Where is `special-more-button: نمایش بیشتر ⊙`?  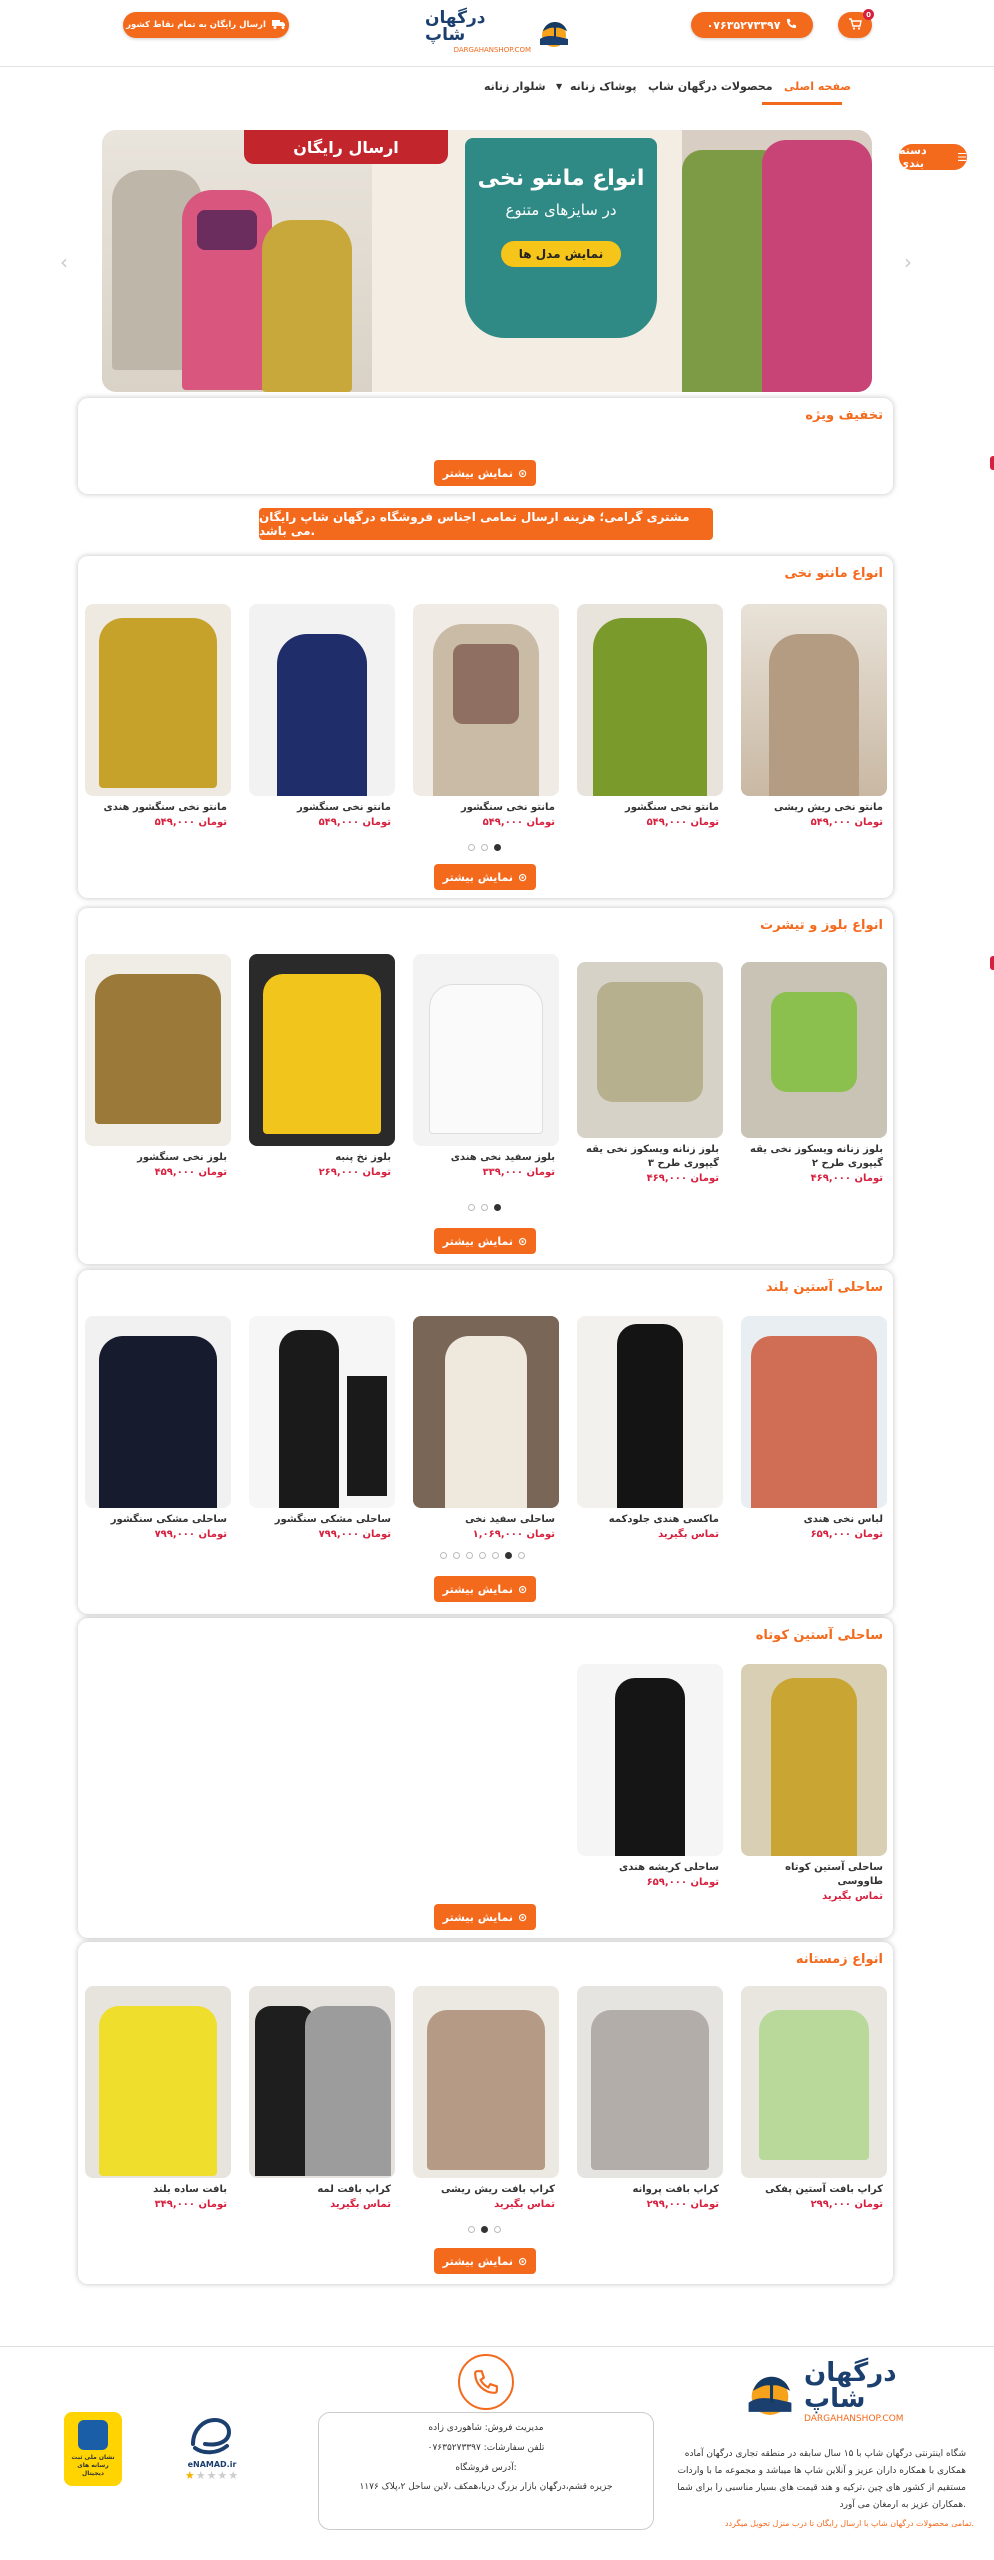 special-more-button: نمایش بیشتر ⊙ is located at coordinates (485, 473).